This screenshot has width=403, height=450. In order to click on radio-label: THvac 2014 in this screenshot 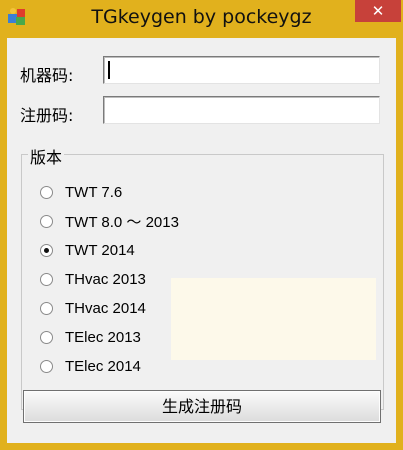, I will do `click(105, 308)`.